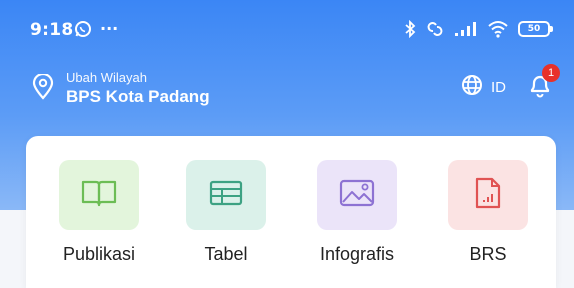 This screenshot has height=288, width=574. What do you see at coordinates (83, 29) in the screenshot?
I see `whatsapp-icon` at bounding box center [83, 29].